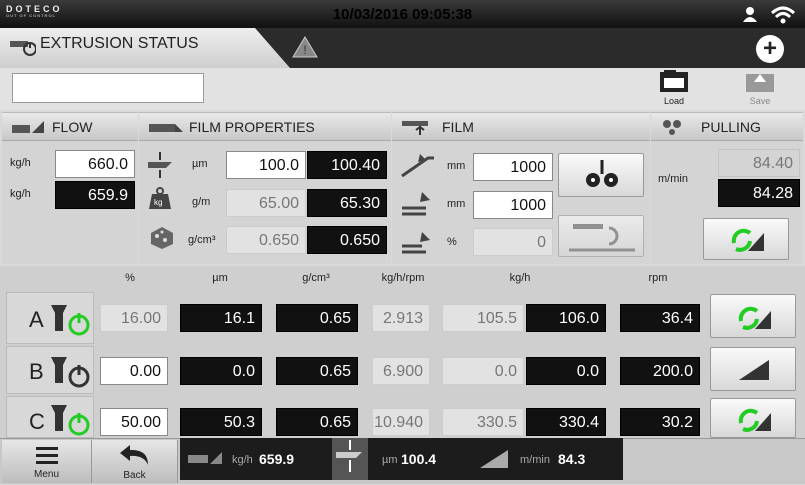 Image resolution: width=805 pixels, height=485 pixels. What do you see at coordinates (483, 422) in the screenshot?
I see `row-c-kgh-set: 330.5` at bounding box center [483, 422].